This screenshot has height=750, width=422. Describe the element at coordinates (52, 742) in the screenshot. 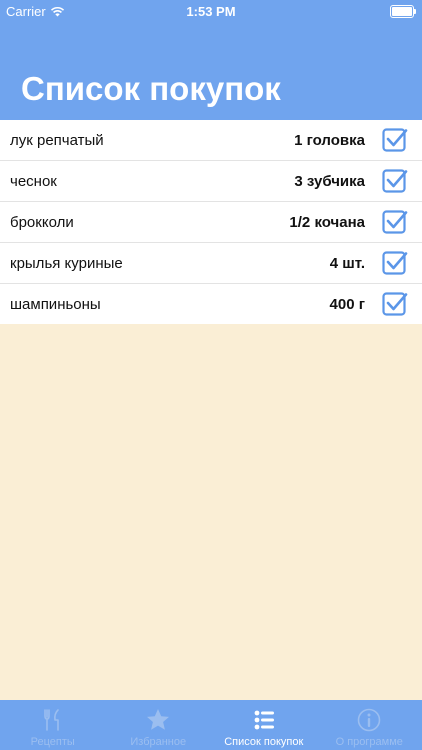

I see `tab-label: Рецепты` at that location.